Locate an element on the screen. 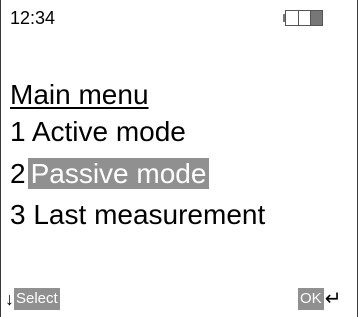 The image size is (358, 317). enter-icon: ↵ is located at coordinates (333, 299).